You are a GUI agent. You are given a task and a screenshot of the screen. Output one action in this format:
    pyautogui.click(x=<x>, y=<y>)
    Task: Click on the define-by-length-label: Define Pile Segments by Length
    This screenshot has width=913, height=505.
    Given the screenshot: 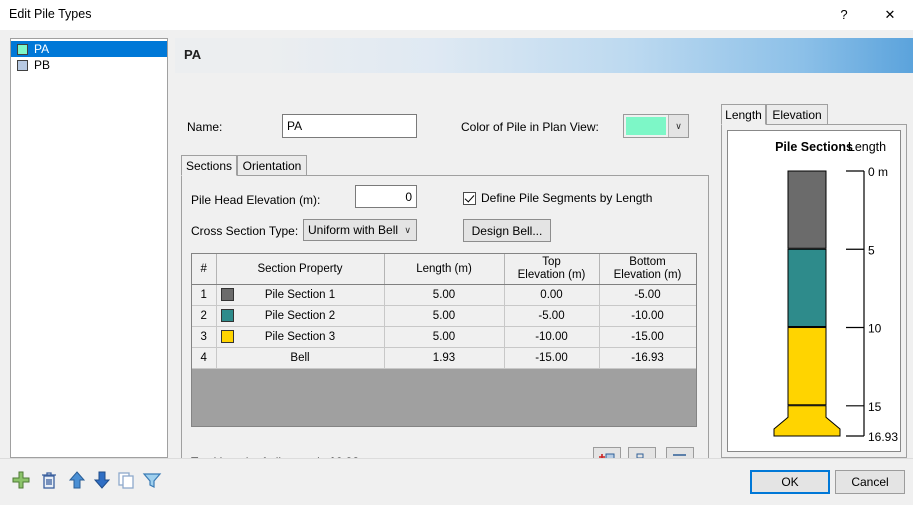 What is the action you would take?
    pyautogui.click(x=567, y=198)
    